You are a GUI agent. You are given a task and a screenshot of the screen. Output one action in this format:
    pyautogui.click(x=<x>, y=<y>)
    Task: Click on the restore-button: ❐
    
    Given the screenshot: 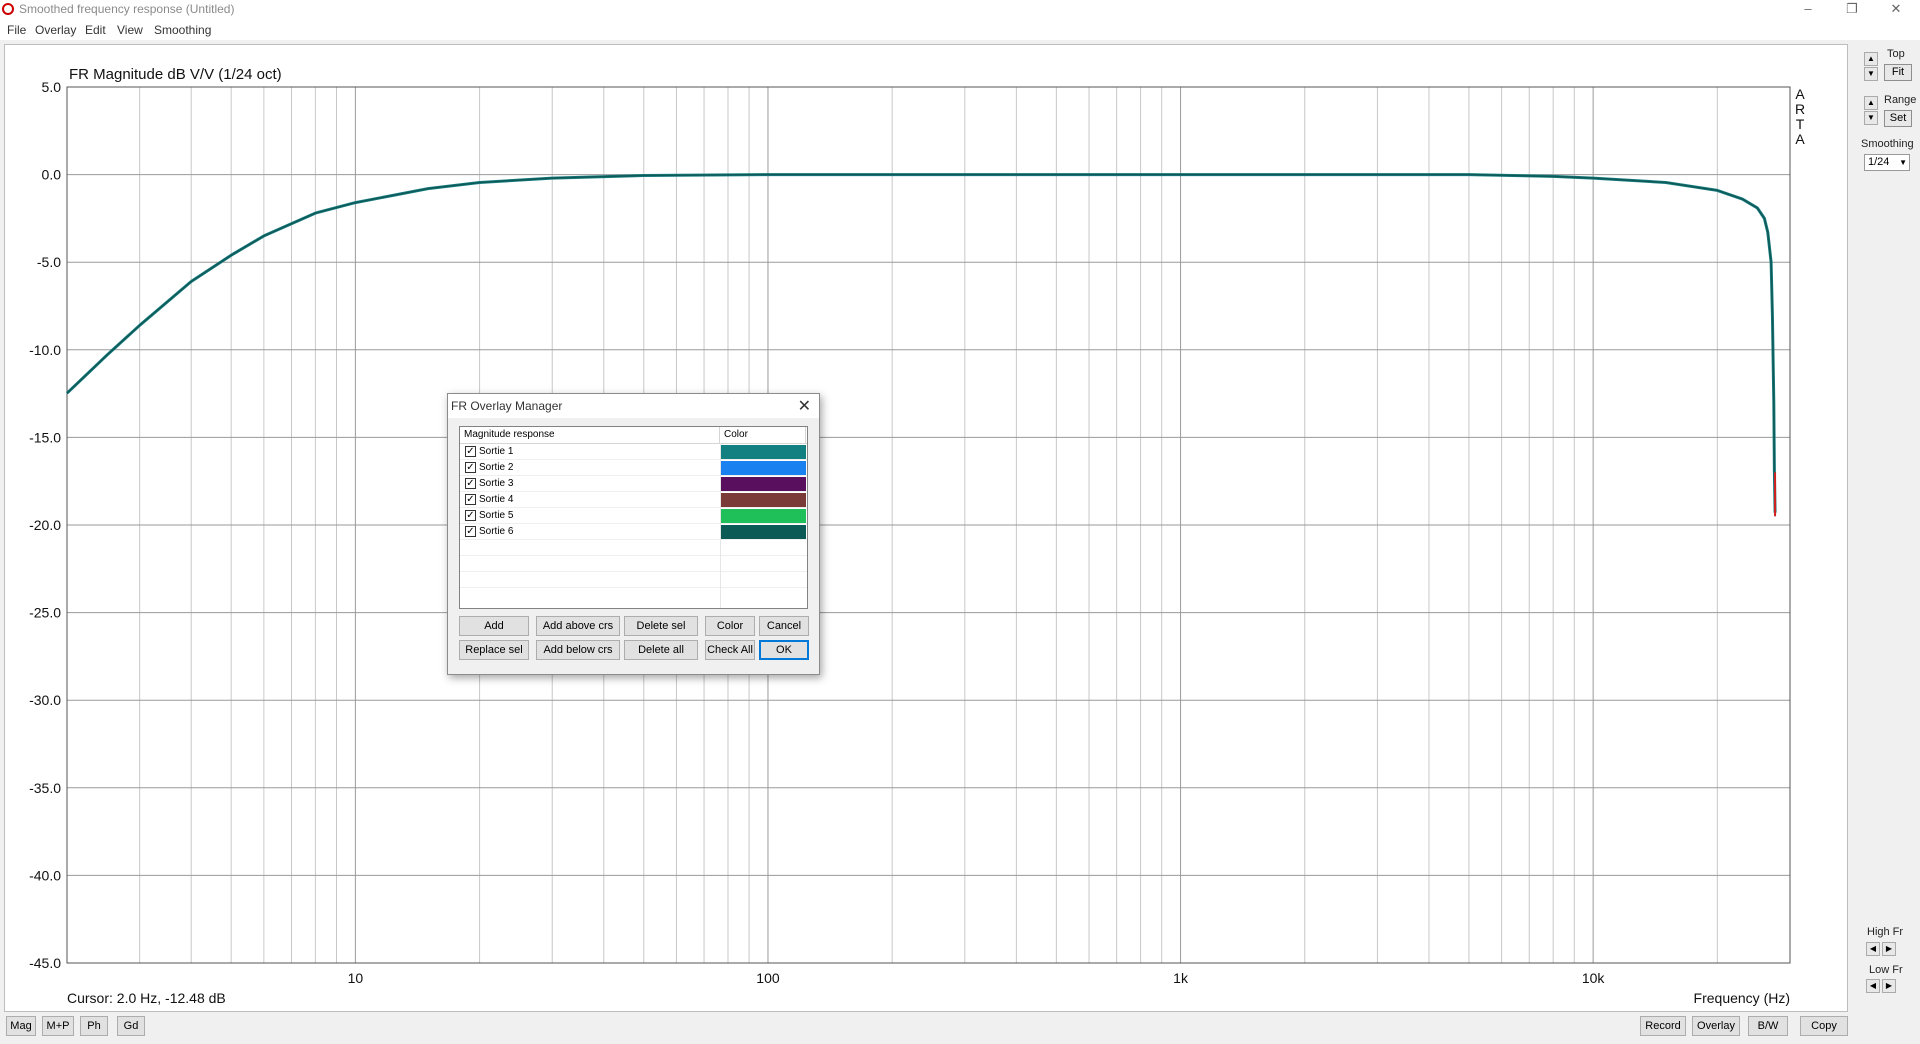 What is the action you would take?
    pyautogui.click(x=1852, y=10)
    